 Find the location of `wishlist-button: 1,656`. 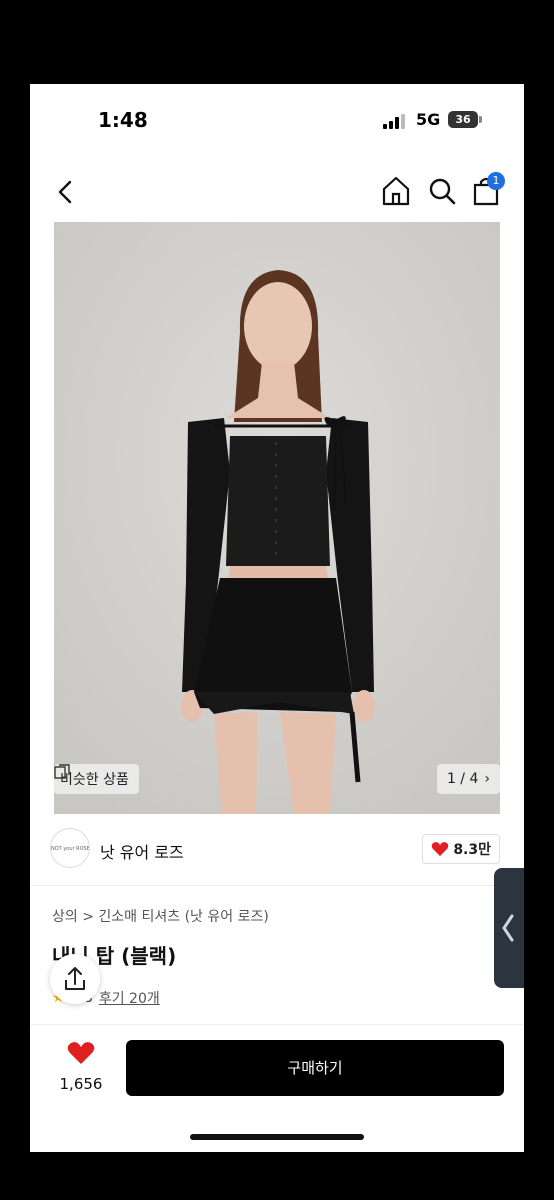

wishlist-button: 1,656 is located at coordinates (81, 1067).